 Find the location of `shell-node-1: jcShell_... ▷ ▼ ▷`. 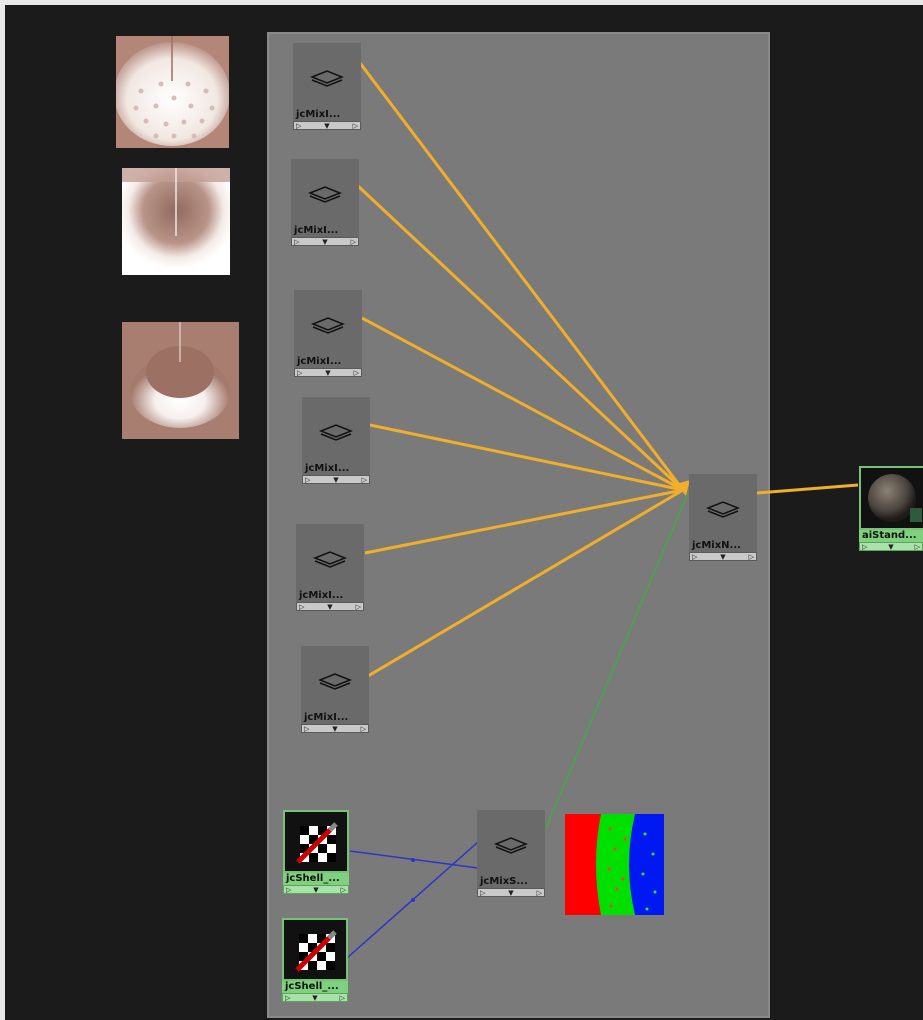

shell-node-1: jcShell_... ▷ ▼ ▷ is located at coordinates (316, 852).